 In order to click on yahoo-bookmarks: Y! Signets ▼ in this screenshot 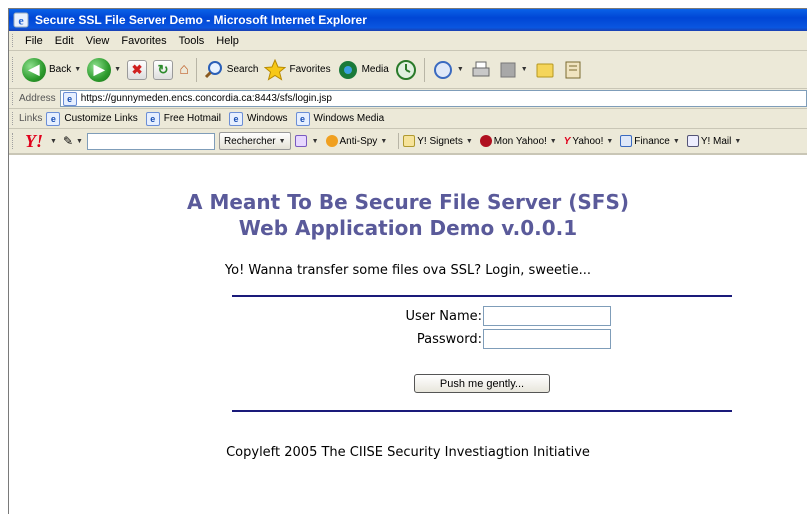, I will do `click(438, 141)`.